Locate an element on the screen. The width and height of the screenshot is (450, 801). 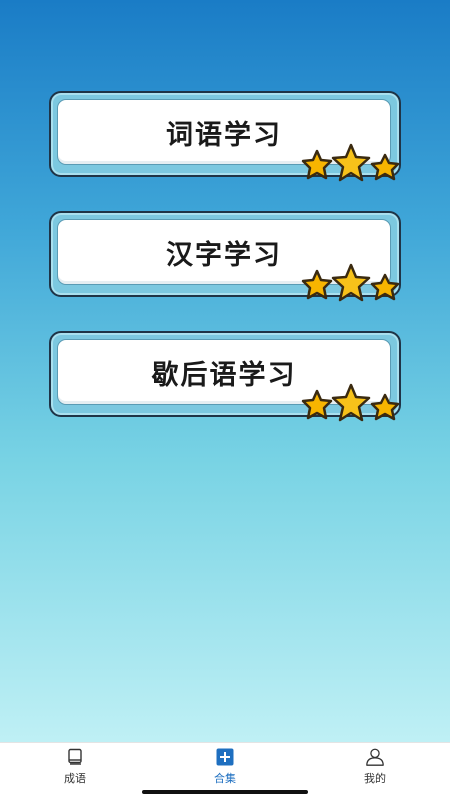
tab-label: 成语 is located at coordinates (75, 778).